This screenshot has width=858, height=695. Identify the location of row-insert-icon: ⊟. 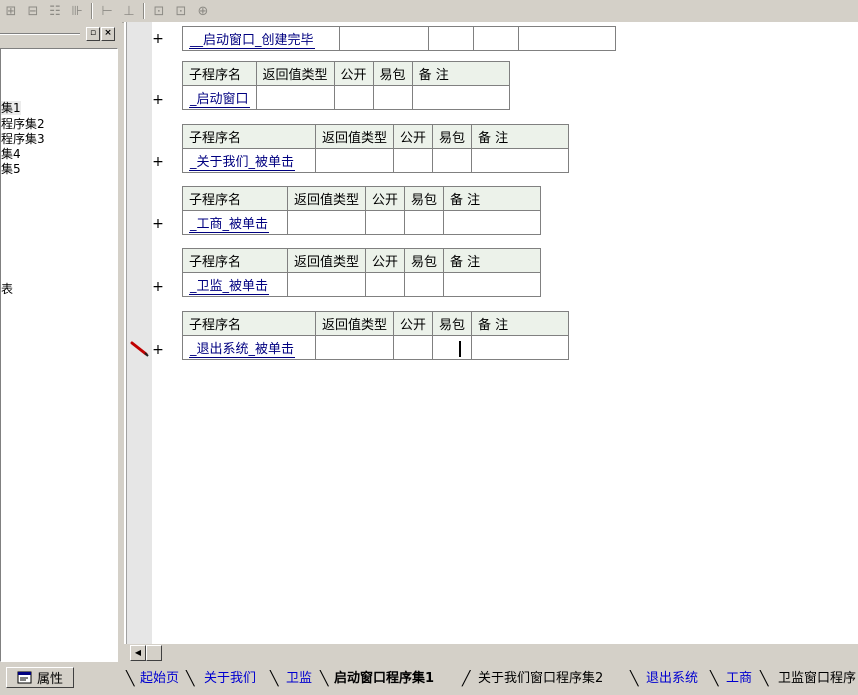
(33, 11).